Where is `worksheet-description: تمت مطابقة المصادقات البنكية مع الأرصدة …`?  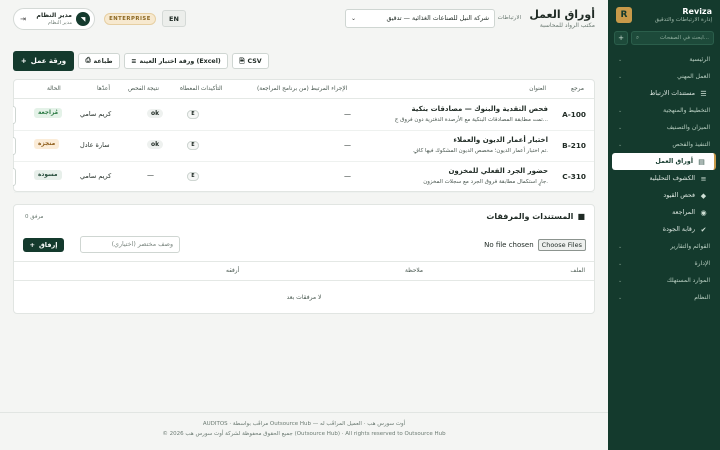
worksheet-description: تمت مطابقة المصادقات البنكية مع الأرصدة … is located at coordinates (471, 120).